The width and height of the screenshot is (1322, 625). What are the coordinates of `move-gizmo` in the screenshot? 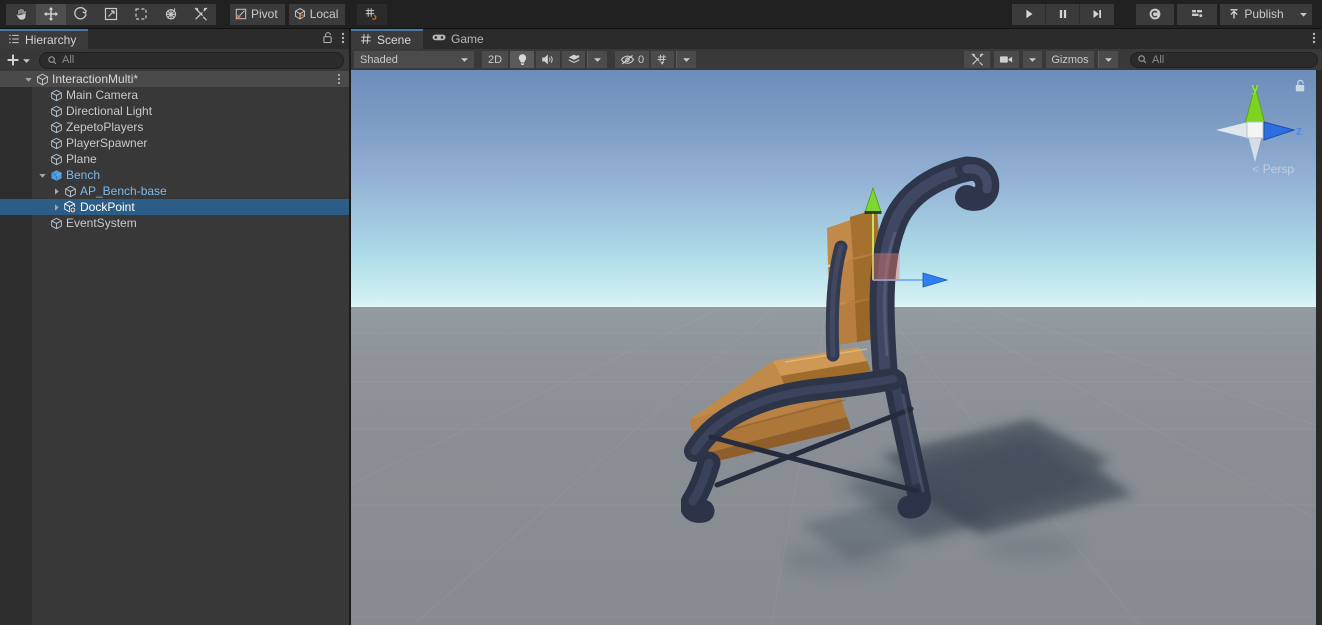 It's located at (891, 245).